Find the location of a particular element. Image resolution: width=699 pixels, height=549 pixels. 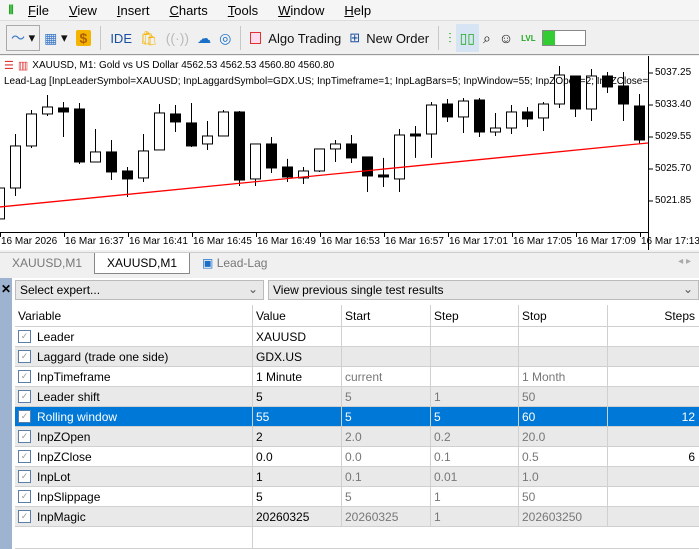

fingerprint-button: ◎ is located at coordinates (225, 38).